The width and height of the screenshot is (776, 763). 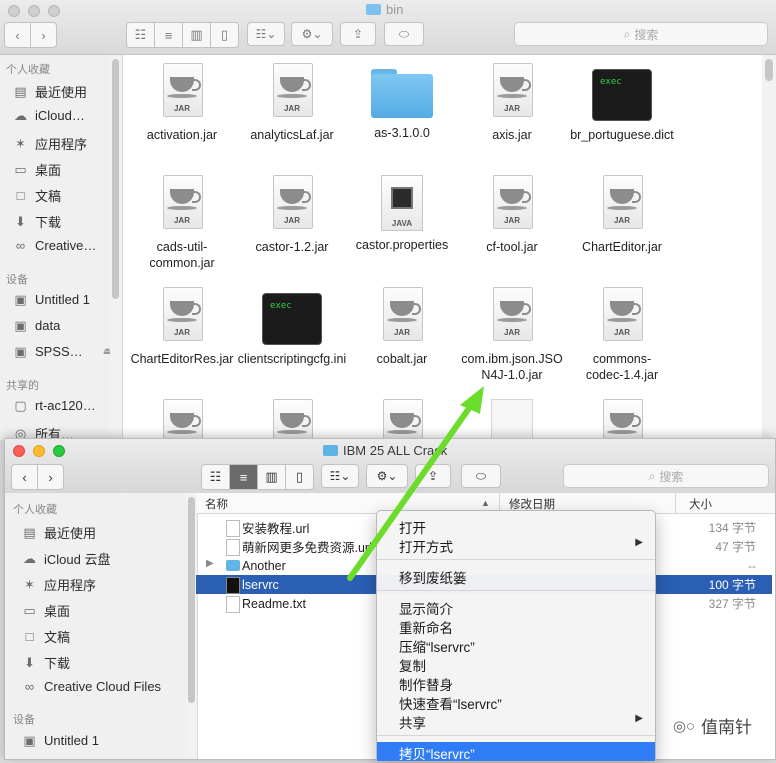 I want to click on annotation-arrow, so click(x=415, y=483).